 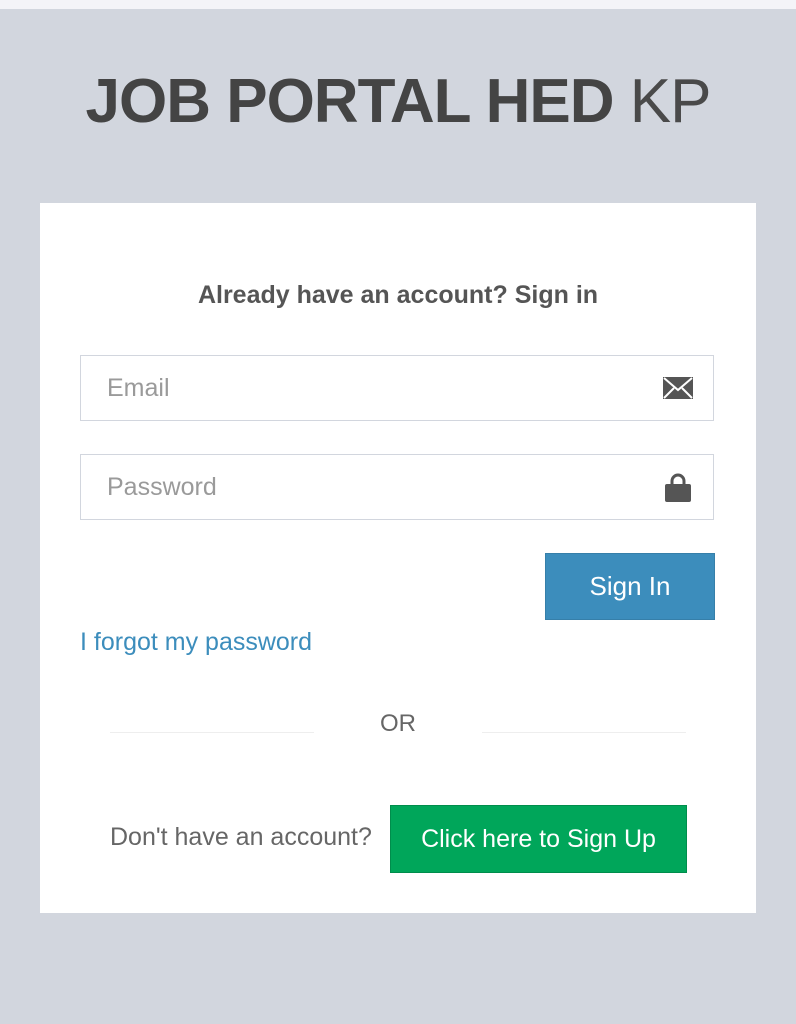 What do you see at coordinates (538, 839) in the screenshot?
I see `sign-up-button: Click here to Sign Up` at bounding box center [538, 839].